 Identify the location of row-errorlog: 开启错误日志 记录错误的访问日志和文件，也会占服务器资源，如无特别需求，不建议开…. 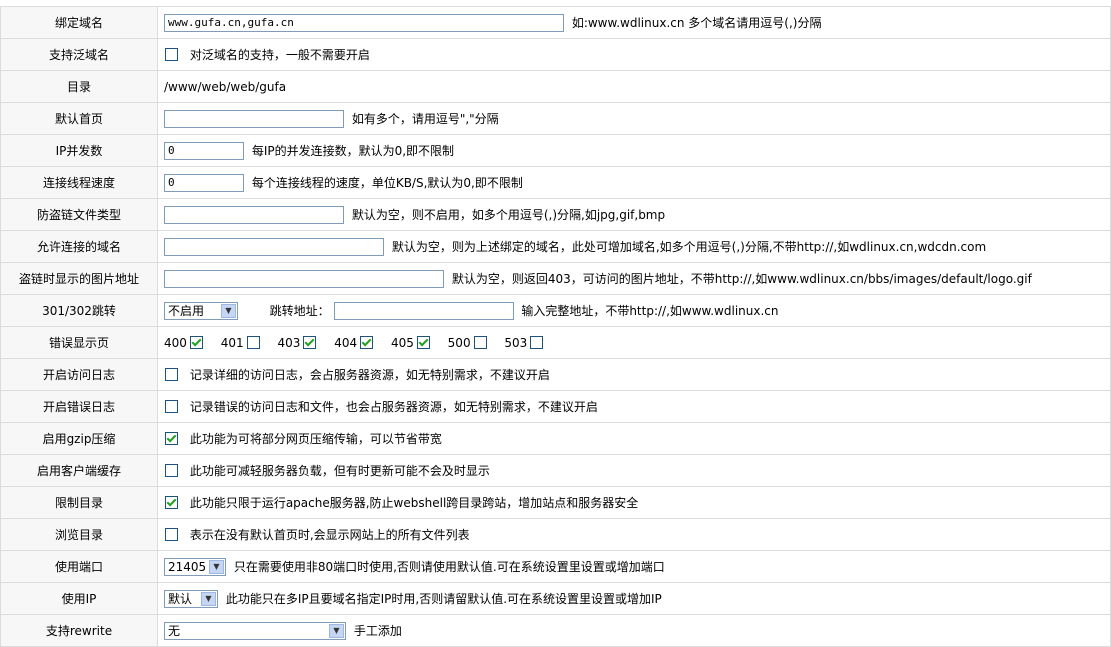
(555, 406).